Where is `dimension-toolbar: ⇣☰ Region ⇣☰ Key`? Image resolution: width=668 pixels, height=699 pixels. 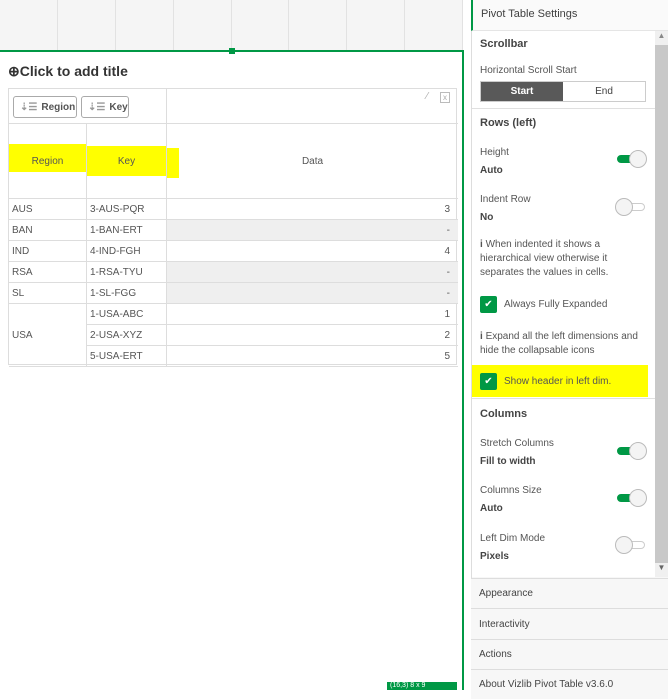 dimension-toolbar: ⇣☰ Region ⇣☰ Key is located at coordinates (88, 106).